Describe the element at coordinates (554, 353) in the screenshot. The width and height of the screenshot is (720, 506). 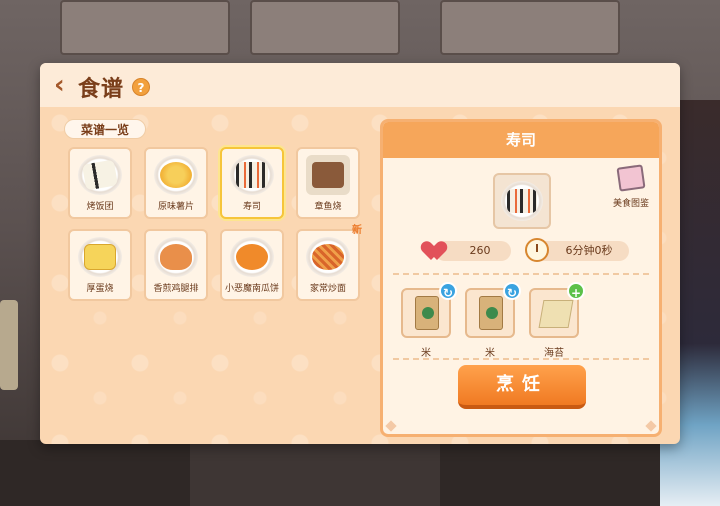
I see `ingredient-name: 海苔` at that location.